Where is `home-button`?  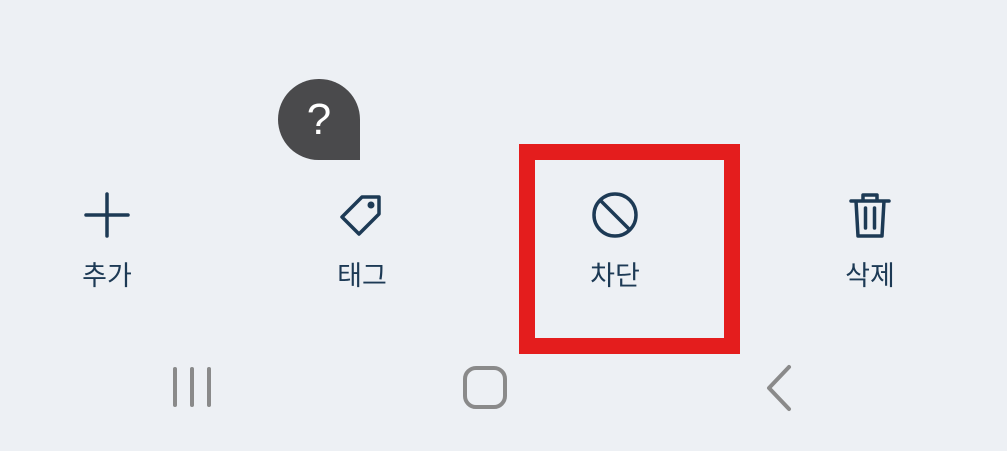 home-button is located at coordinates (485, 390).